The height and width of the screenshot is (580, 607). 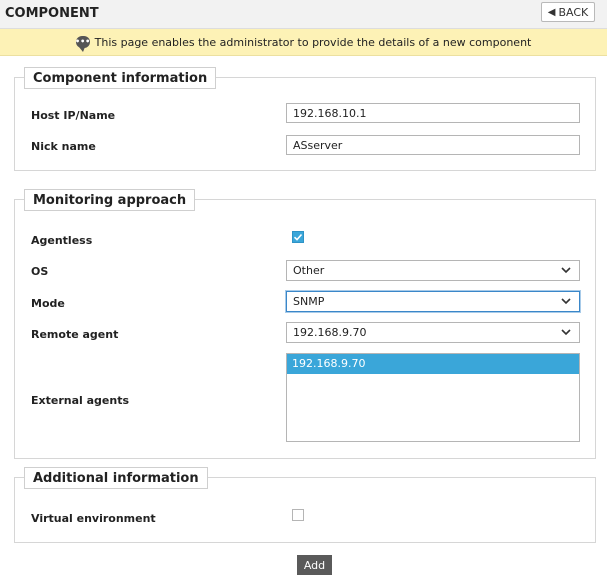 I want to click on back-button-label: BACK, so click(x=573, y=12).